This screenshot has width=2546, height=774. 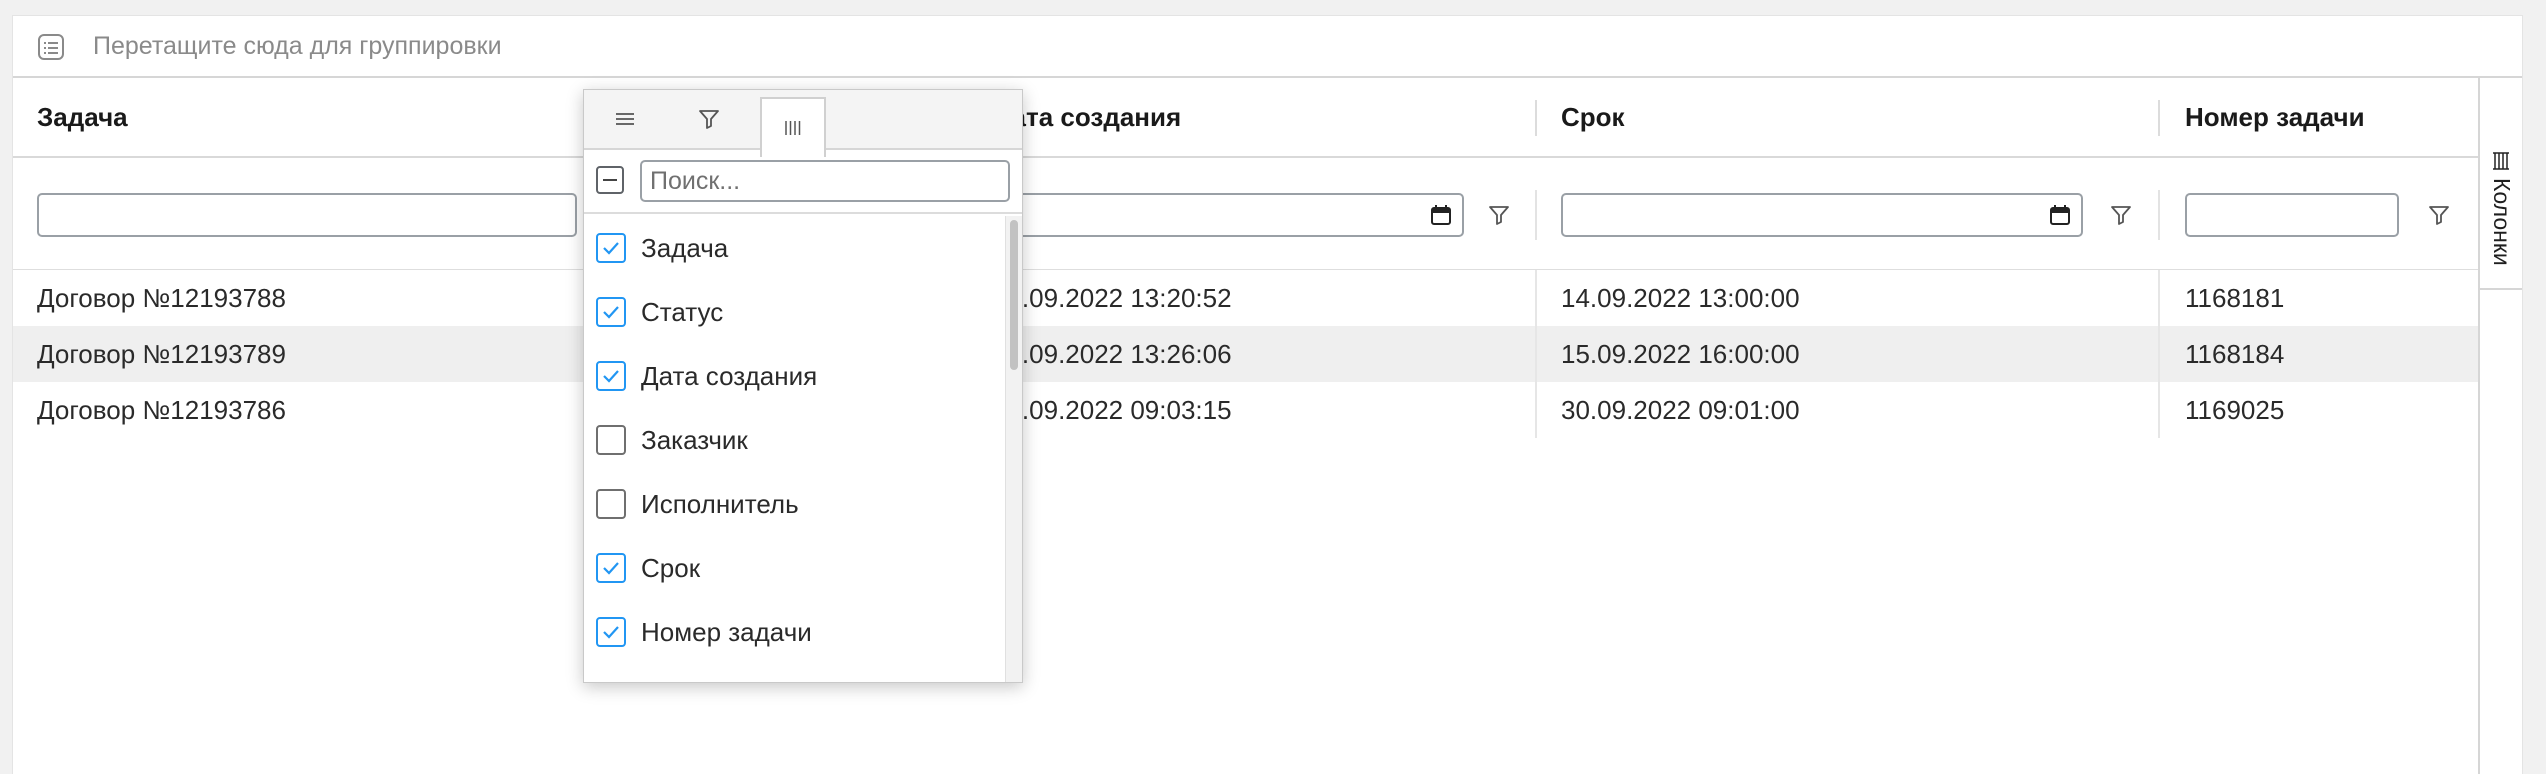 I want to click on columns-side-label: Колонки, so click(x=2502, y=222).